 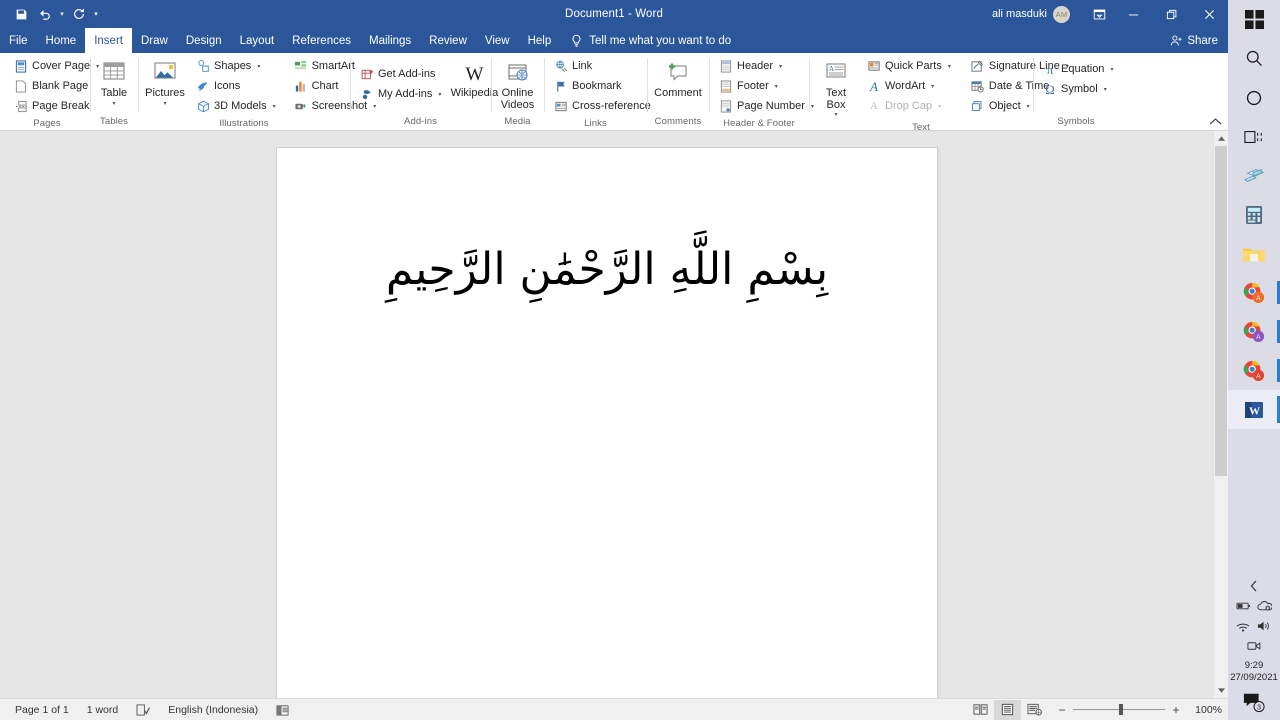 What do you see at coordinates (1171, 14) in the screenshot?
I see `restore-down-icon` at bounding box center [1171, 14].